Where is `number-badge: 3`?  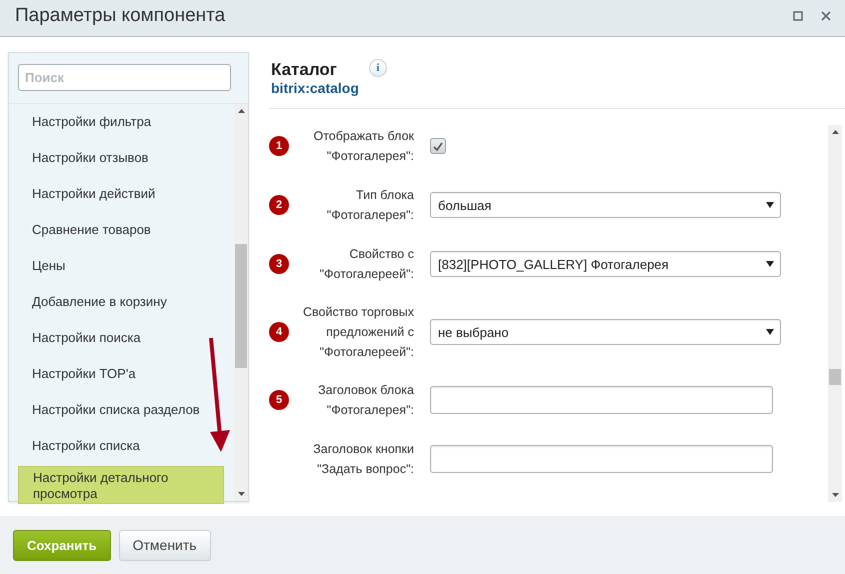
number-badge: 3 is located at coordinates (279, 264).